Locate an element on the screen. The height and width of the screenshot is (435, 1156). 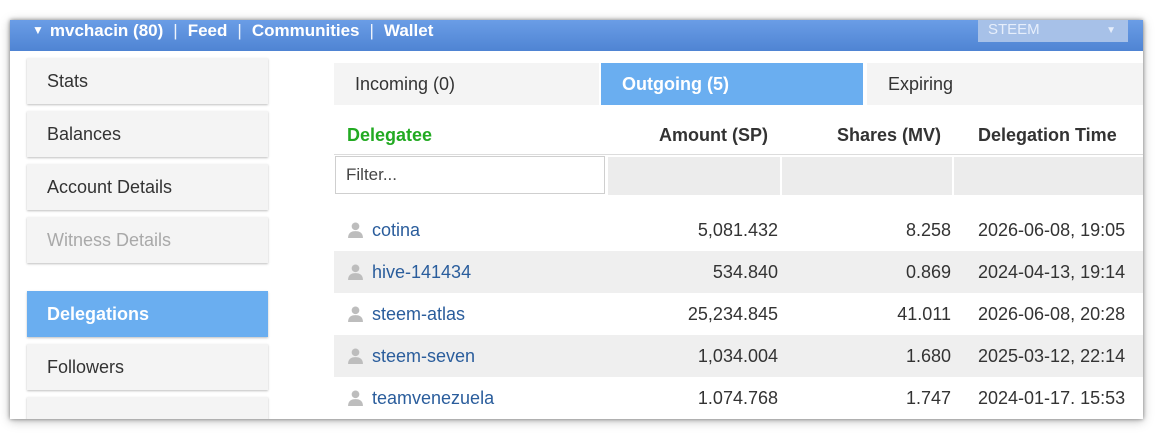
filter-cell-time is located at coordinates (1048, 176).